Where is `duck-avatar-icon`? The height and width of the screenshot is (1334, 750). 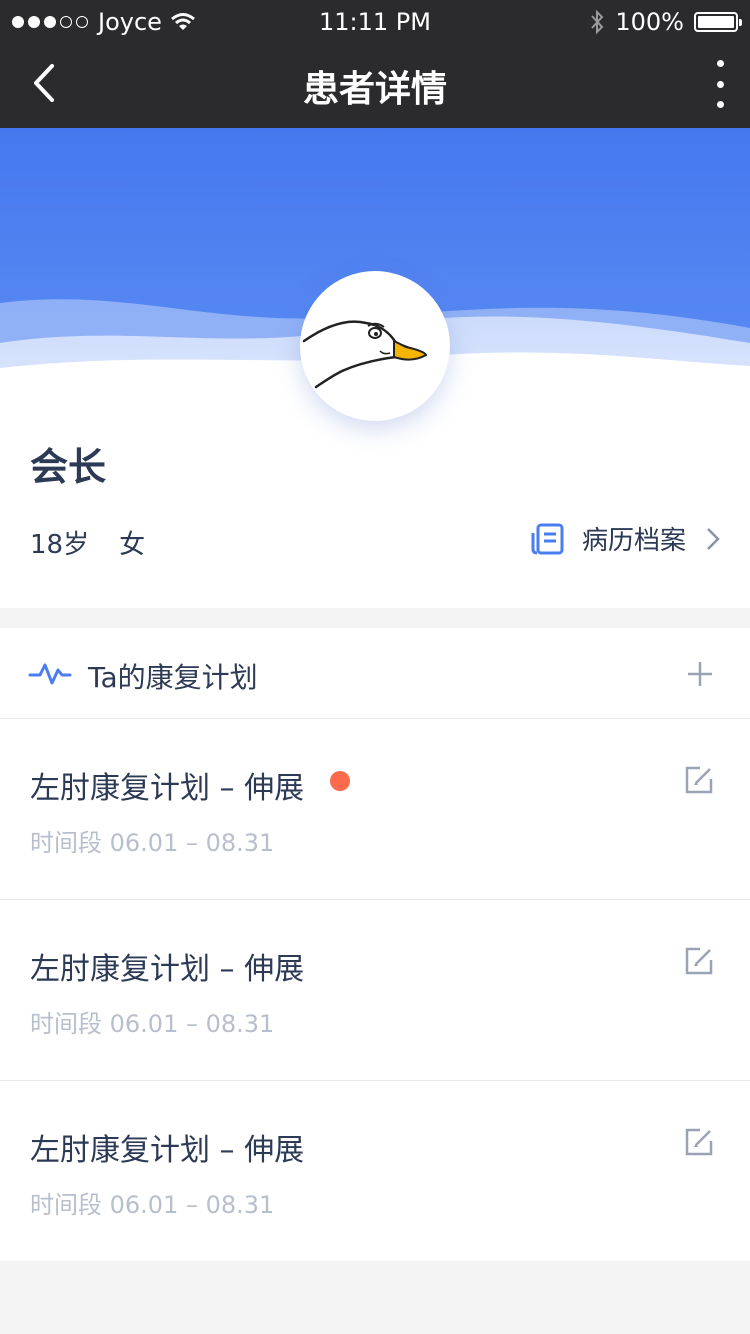
duck-avatar-icon is located at coordinates (365, 354).